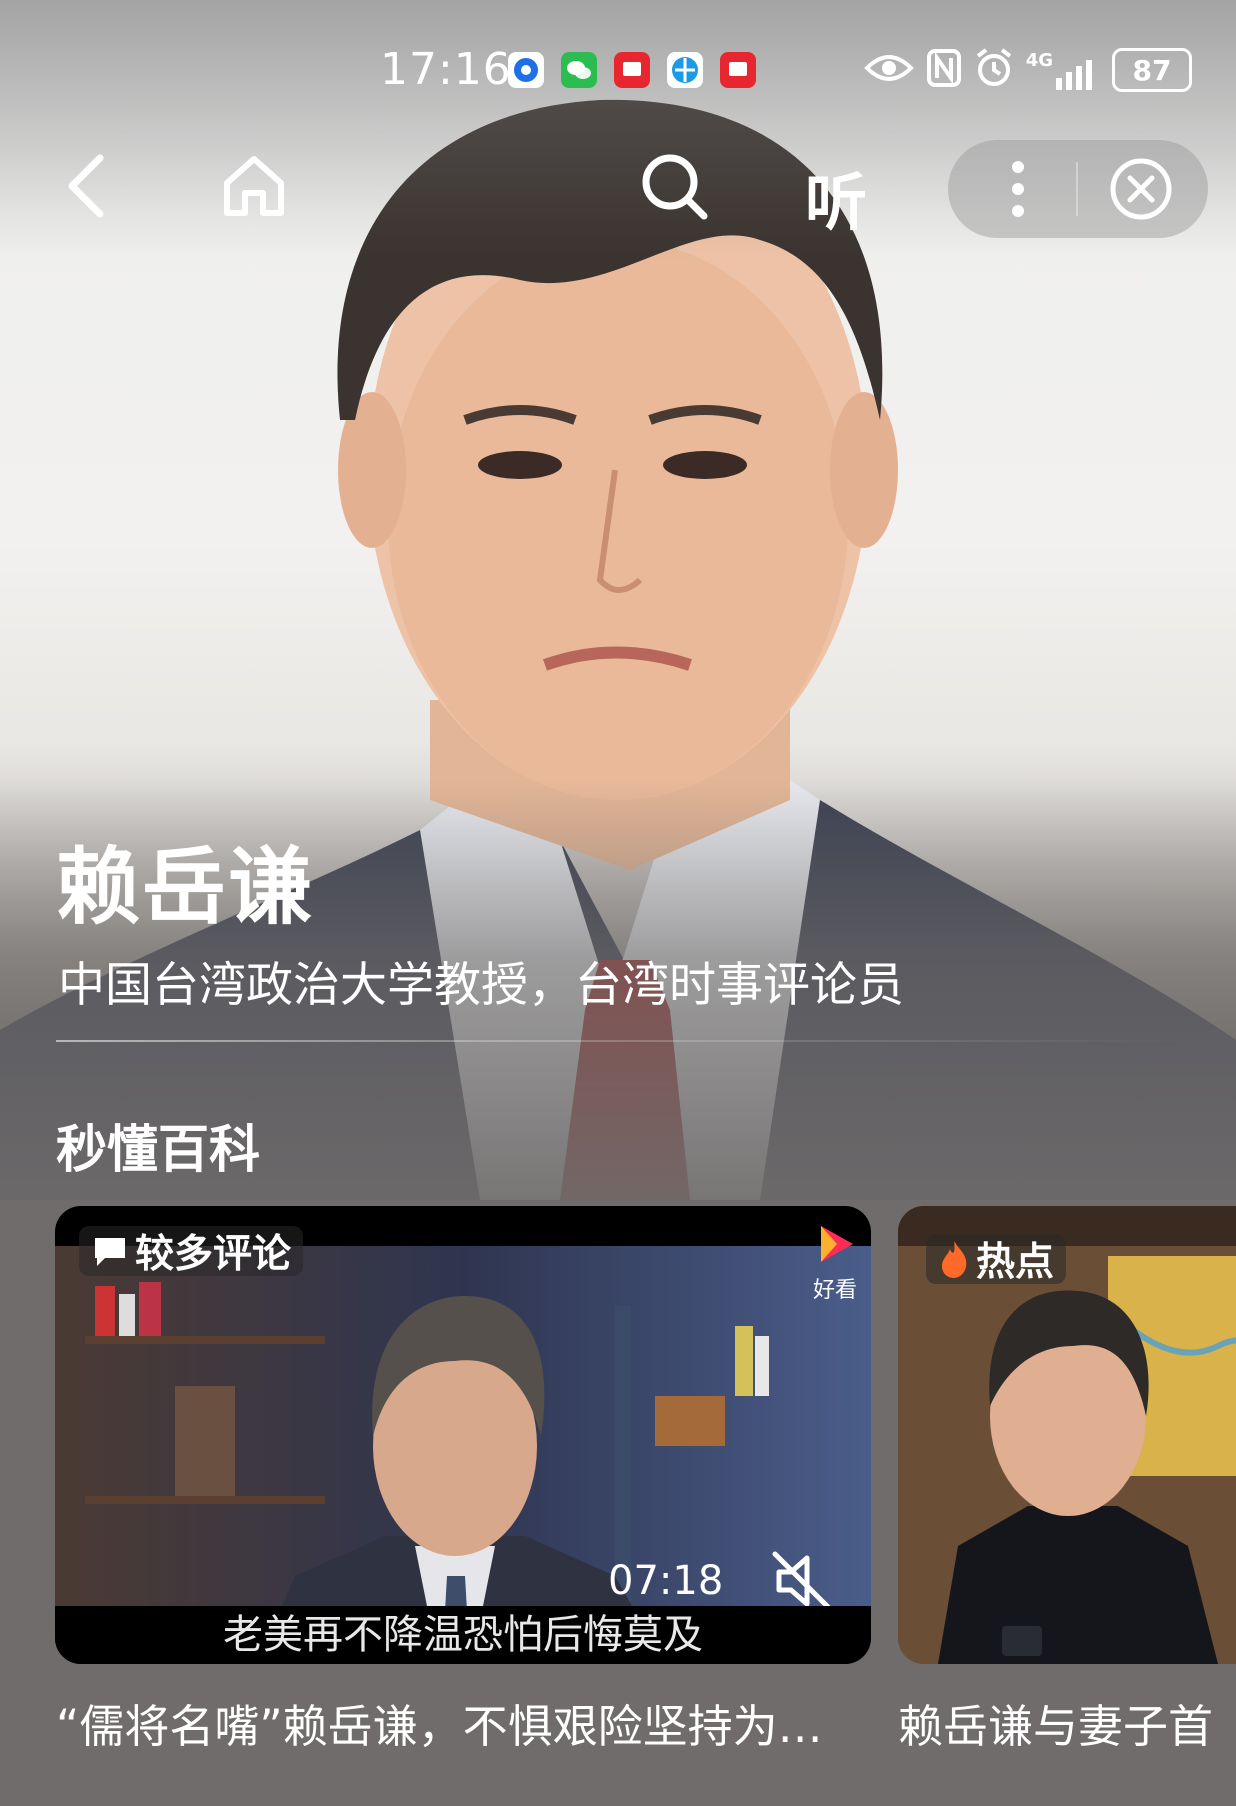 The width and height of the screenshot is (1236, 1806). I want to click on top-nav: 听, so click(618, 185).